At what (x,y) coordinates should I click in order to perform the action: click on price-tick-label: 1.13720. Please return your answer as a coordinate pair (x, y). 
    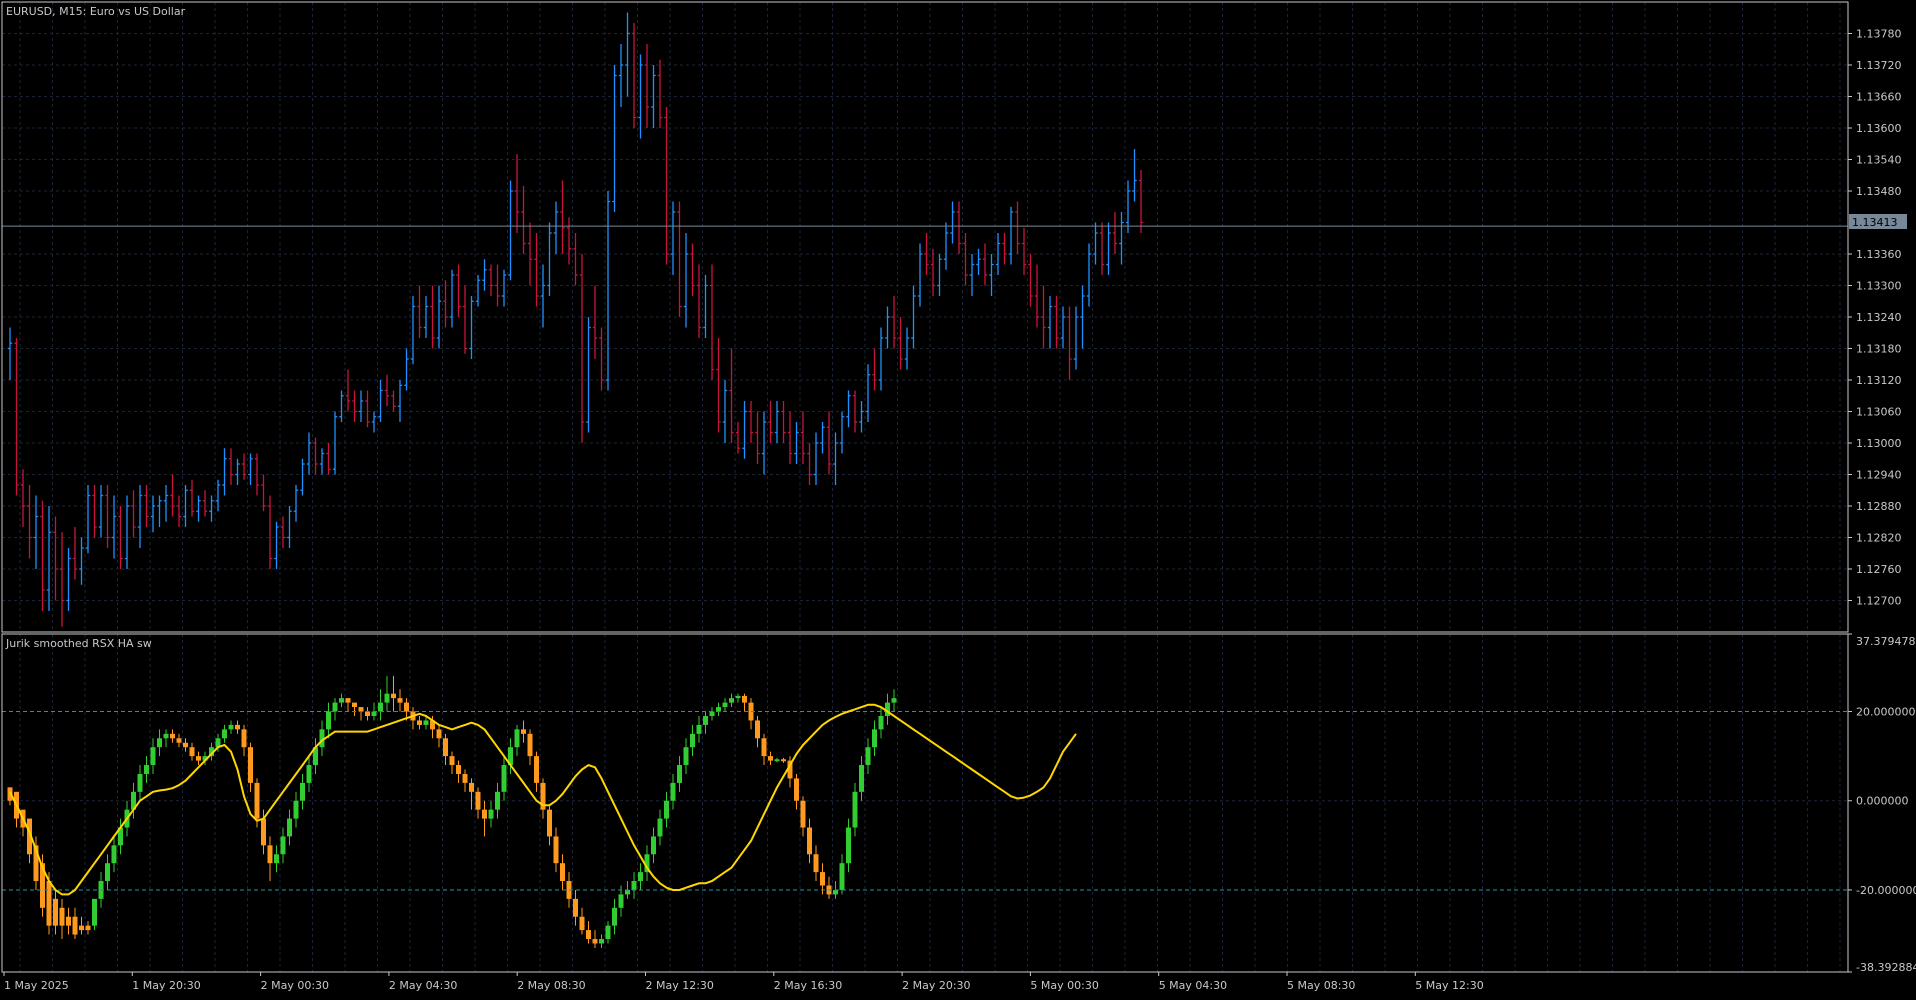
    Looking at the image, I should click on (1879, 65).